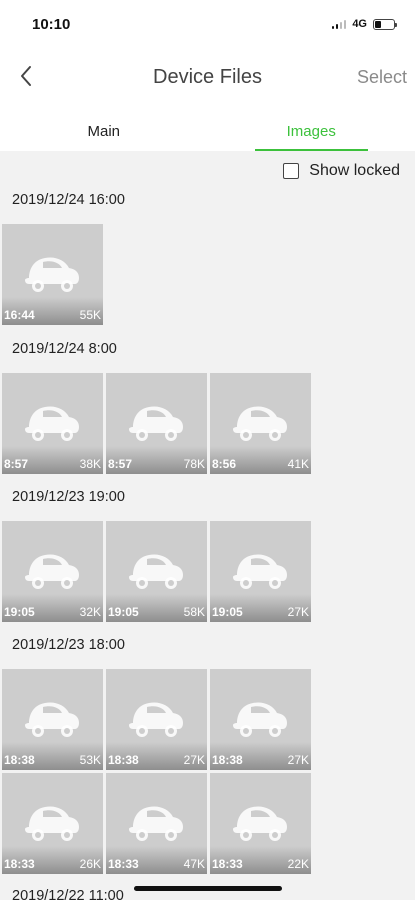 Image resolution: width=415 pixels, height=900 pixels. What do you see at coordinates (90, 760) in the screenshot?
I see `thumbnail-size: 53K` at bounding box center [90, 760].